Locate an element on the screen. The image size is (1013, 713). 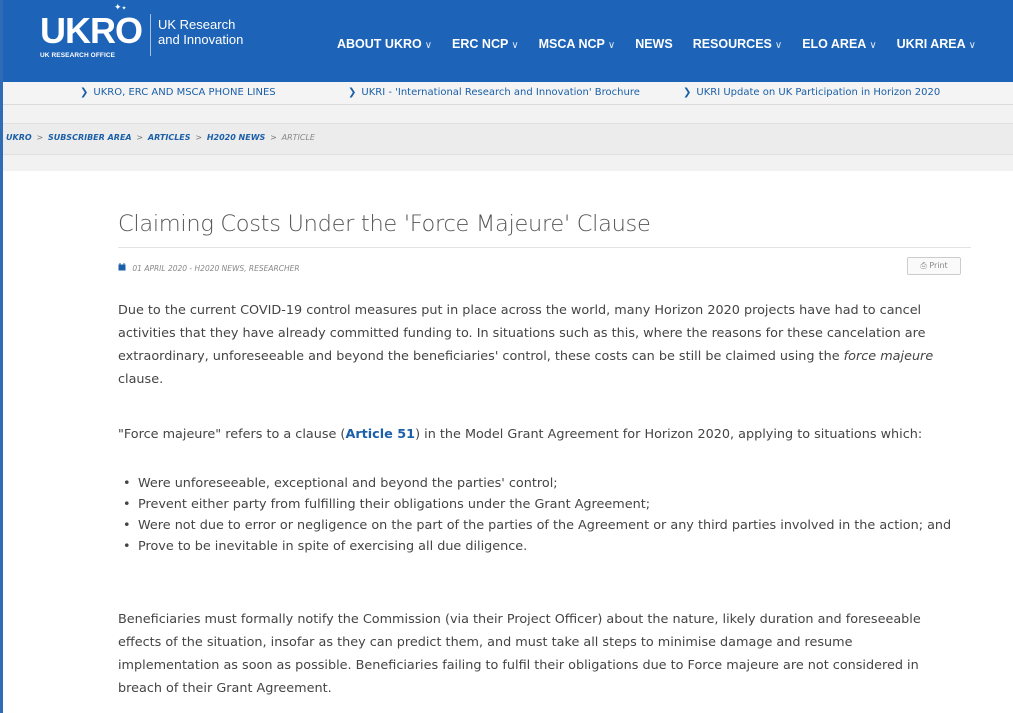
partner-logo: UK Research and Innovation is located at coordinates (200, 32).